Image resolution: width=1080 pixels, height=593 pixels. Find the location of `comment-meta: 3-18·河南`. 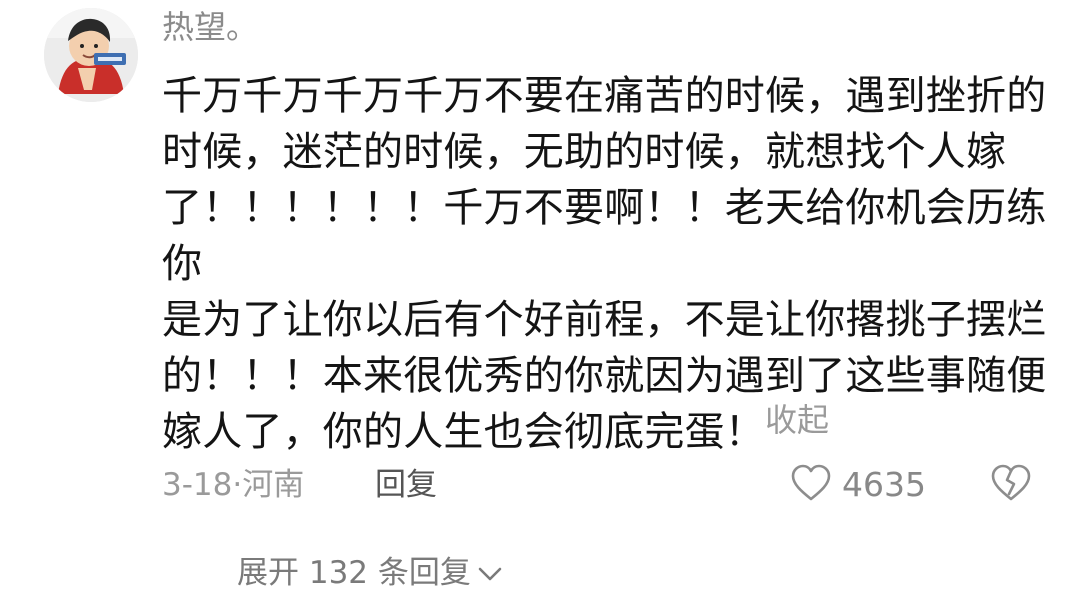

comment-meta: 3-18·河南 is located at coordinates (233, 485).